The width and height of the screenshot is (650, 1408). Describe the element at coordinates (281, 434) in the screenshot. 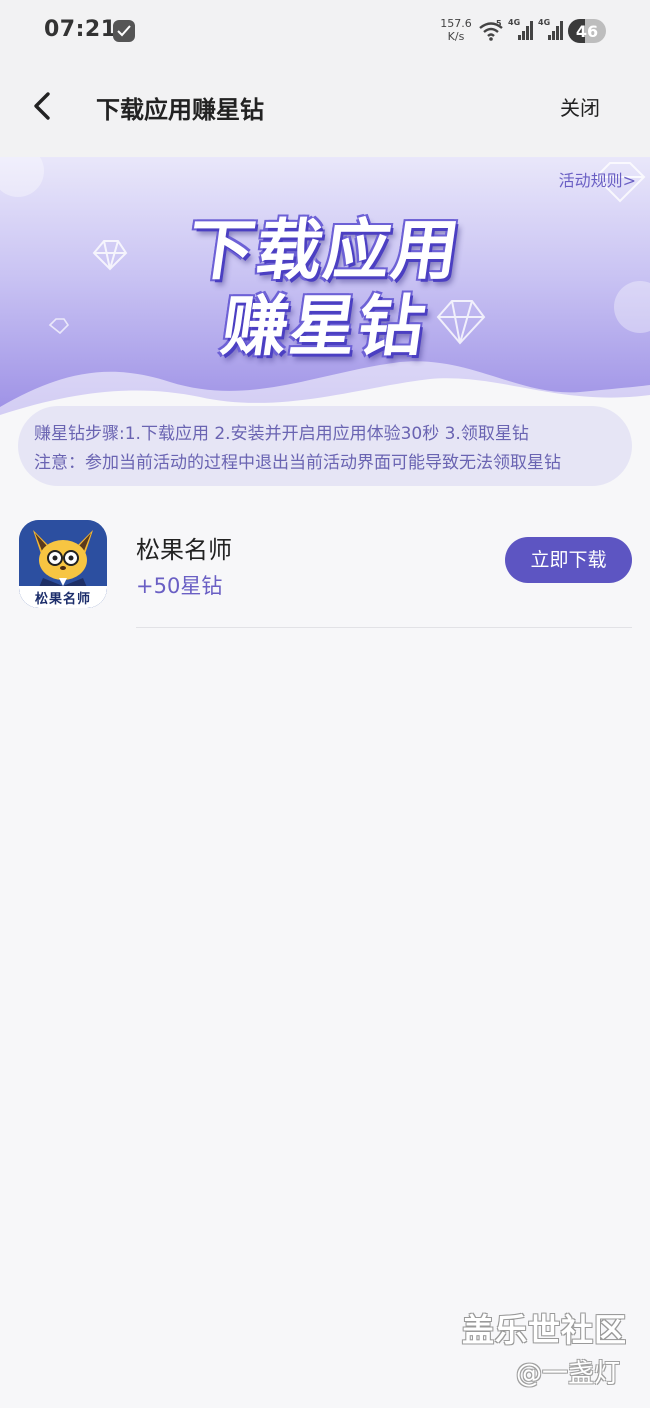

I see `steps-text: 赚星钻步骤:1.下载应用 2.安装并开启用应用体验30秒 3.领取星钻` at that location.